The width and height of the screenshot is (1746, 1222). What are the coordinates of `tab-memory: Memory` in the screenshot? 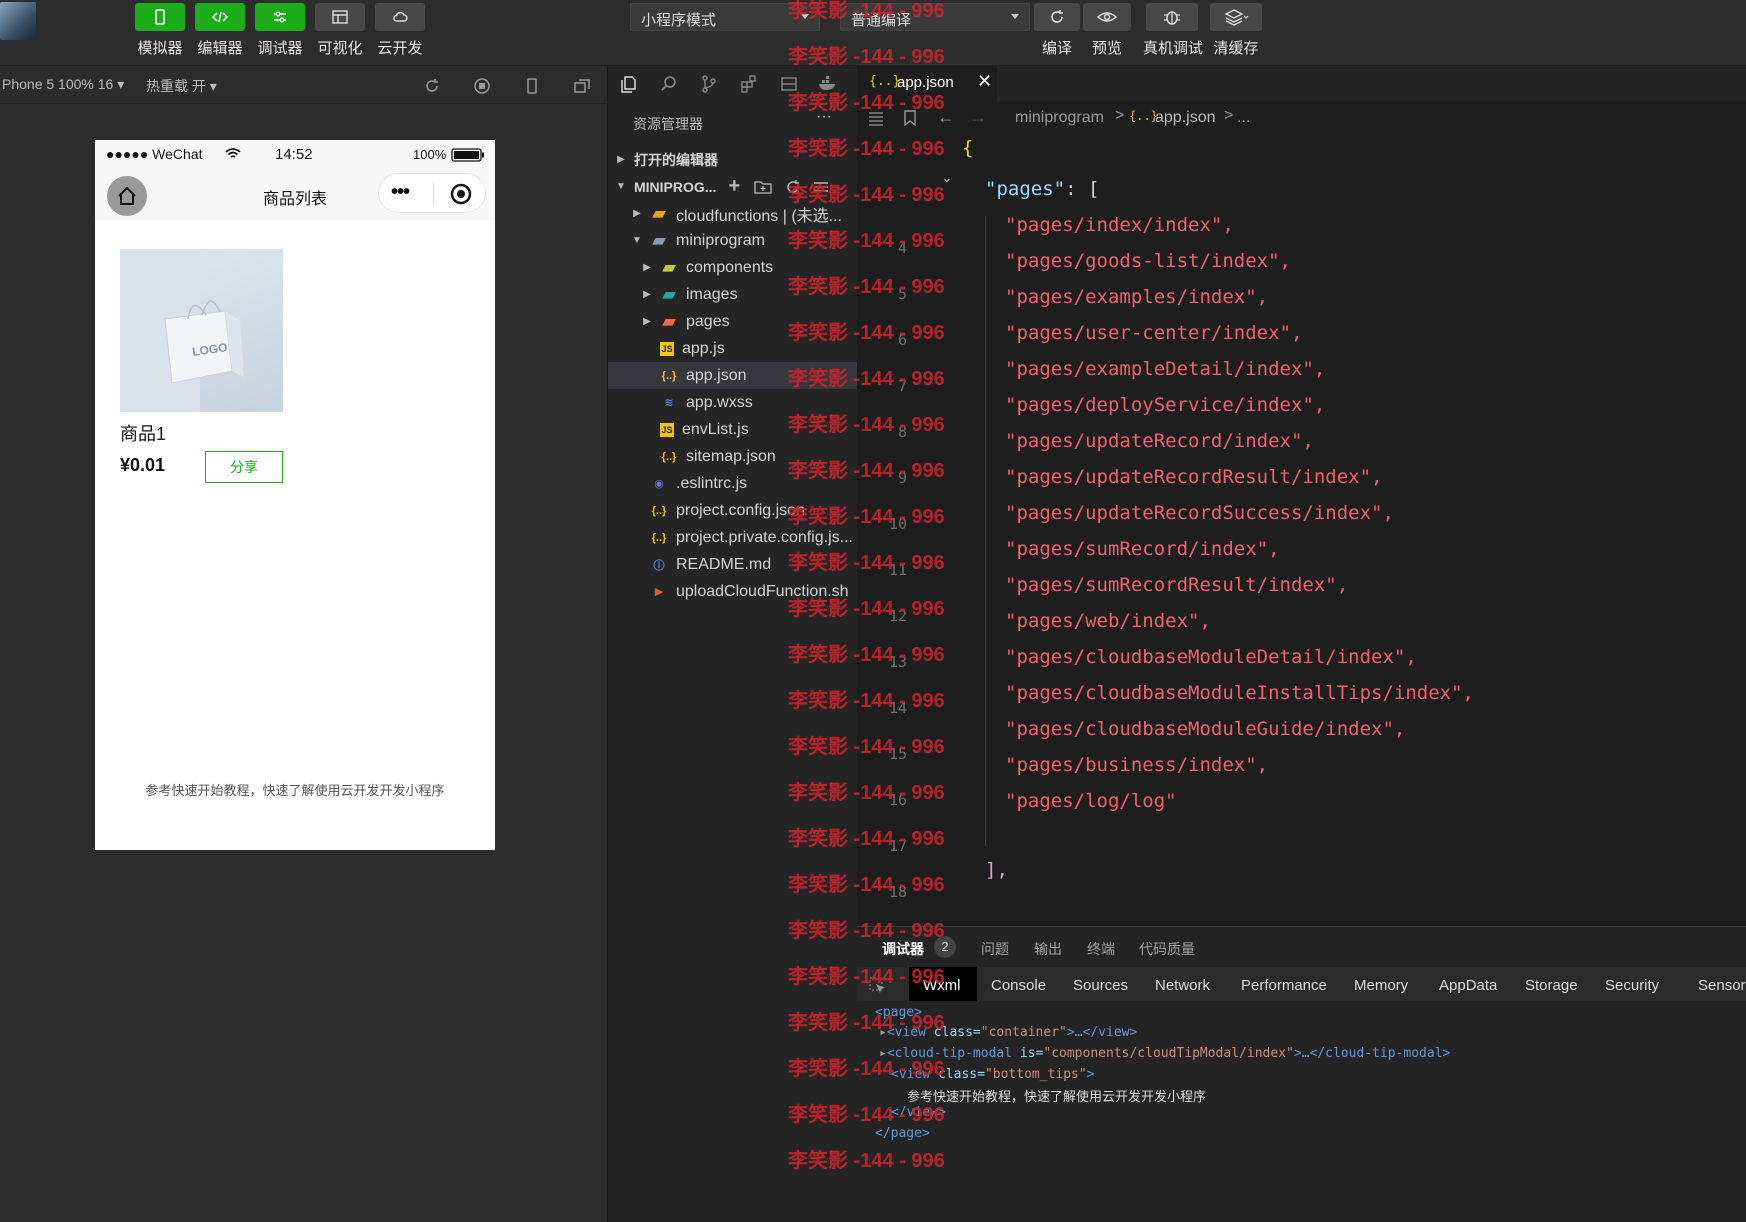 It's located at (1381, 986).